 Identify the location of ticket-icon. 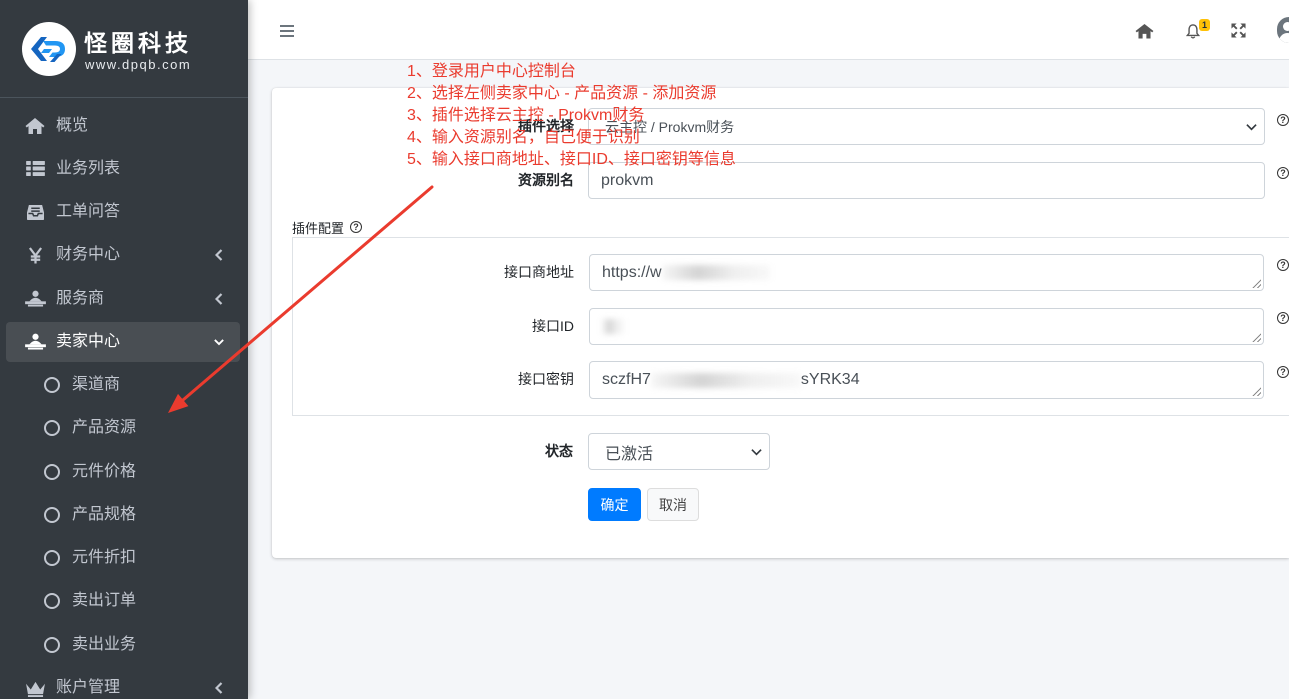
(35, 212).